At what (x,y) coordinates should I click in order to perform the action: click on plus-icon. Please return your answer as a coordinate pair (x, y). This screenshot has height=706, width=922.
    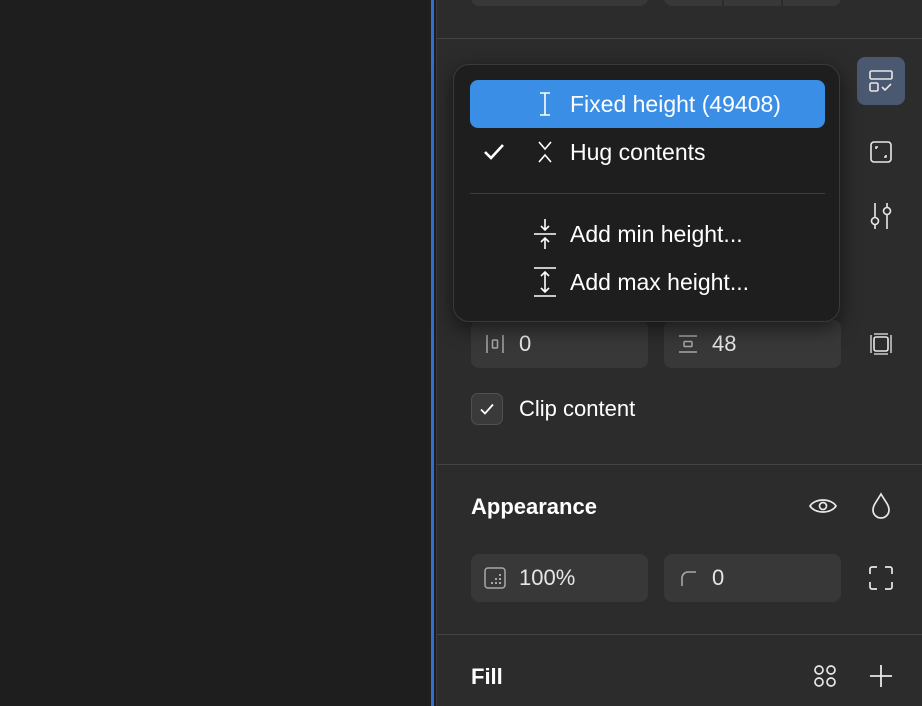
    Looking at the image, I should click on (881, 676).